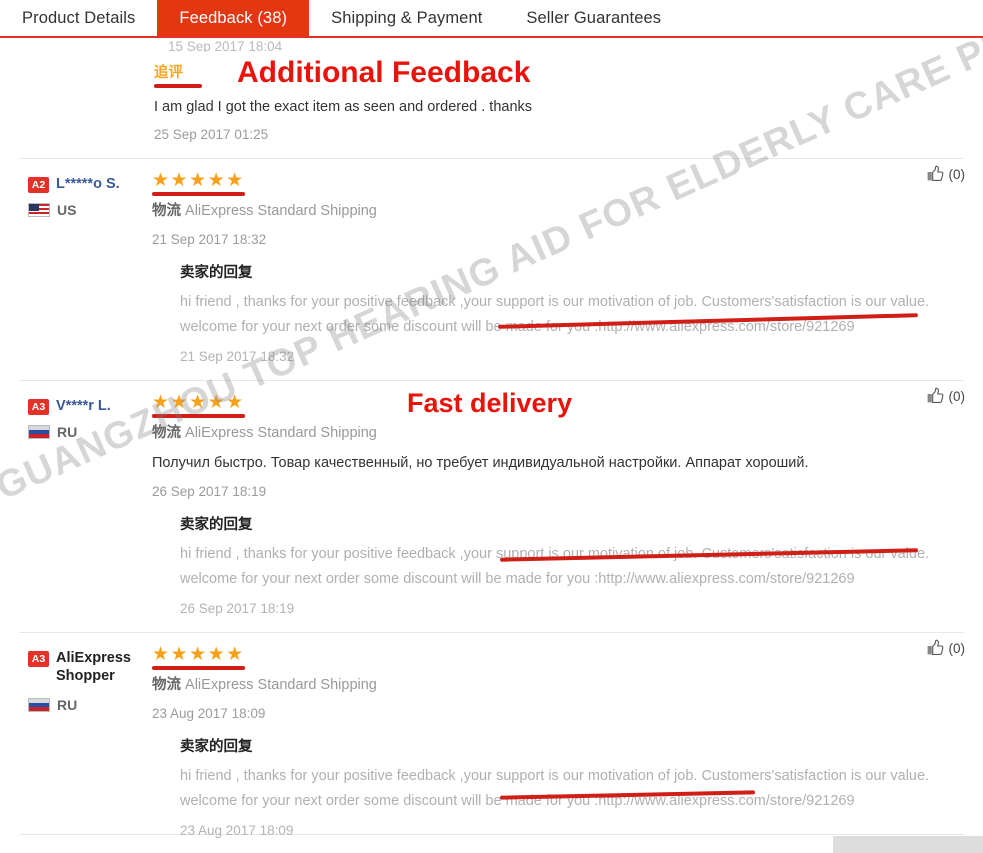 The image size is (983, 853). I want to click on feedback-date: 21 Sep 2017 18:32, so click(209, 239).